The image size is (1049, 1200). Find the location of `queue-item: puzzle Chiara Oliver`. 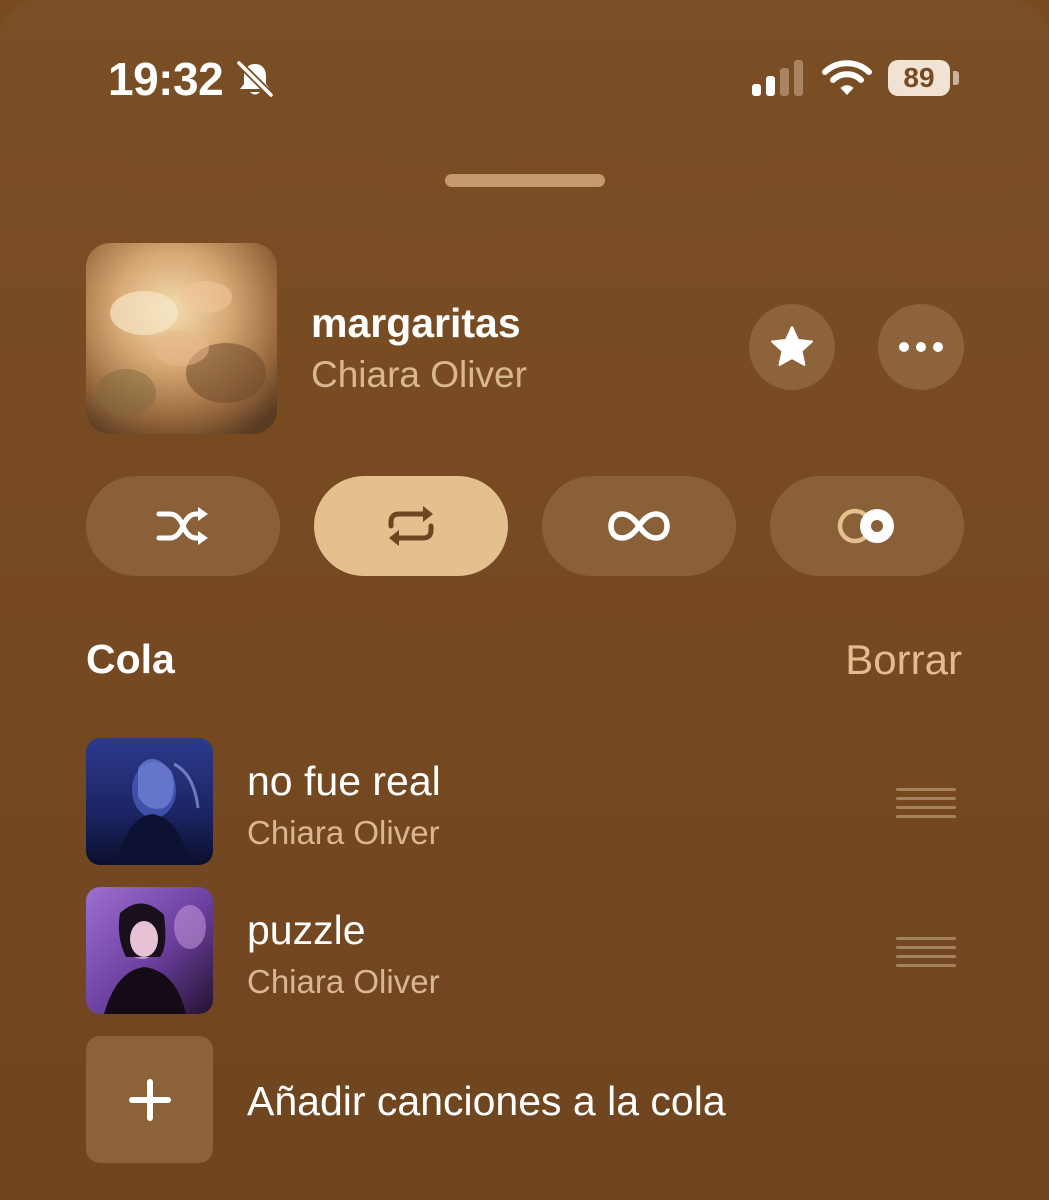

queue-item: puzzle Chiara Oliver is located at coordinates (526, 951).